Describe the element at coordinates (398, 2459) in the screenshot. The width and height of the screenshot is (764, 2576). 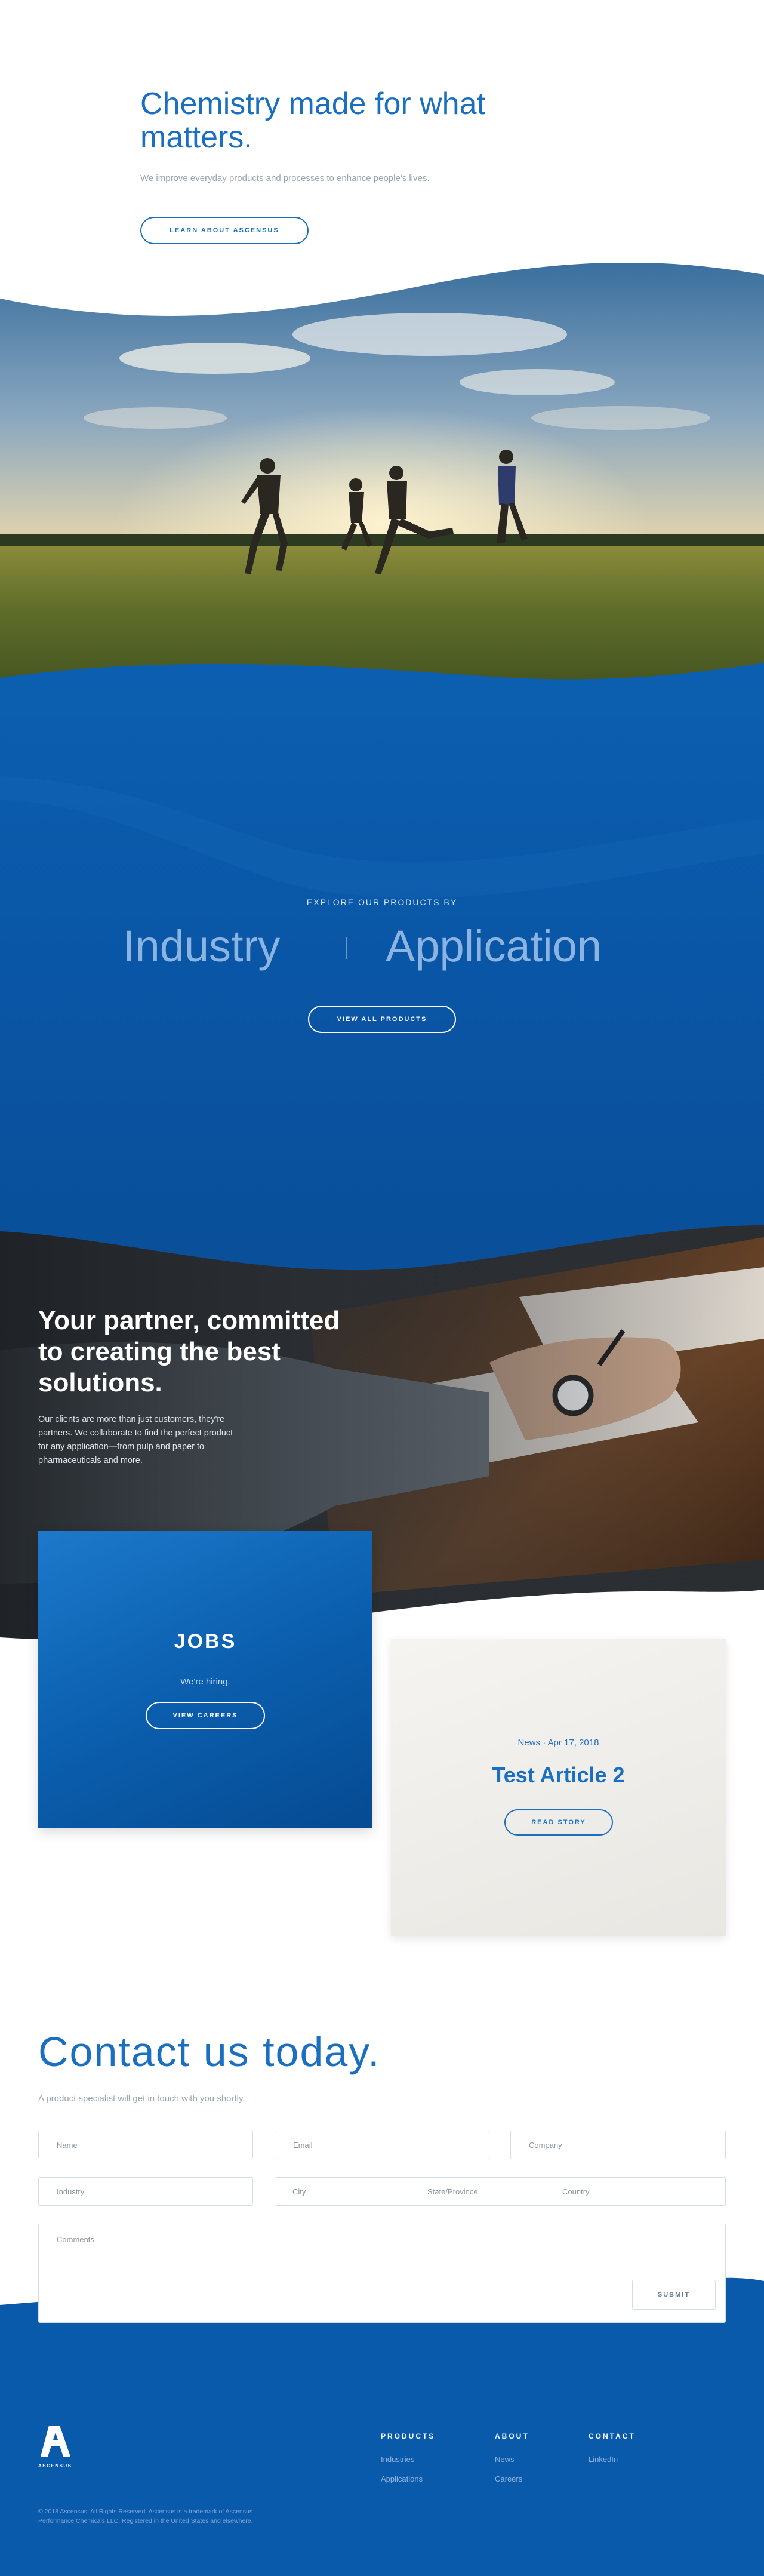
I see `footer-link-industries: Industries` at that location.